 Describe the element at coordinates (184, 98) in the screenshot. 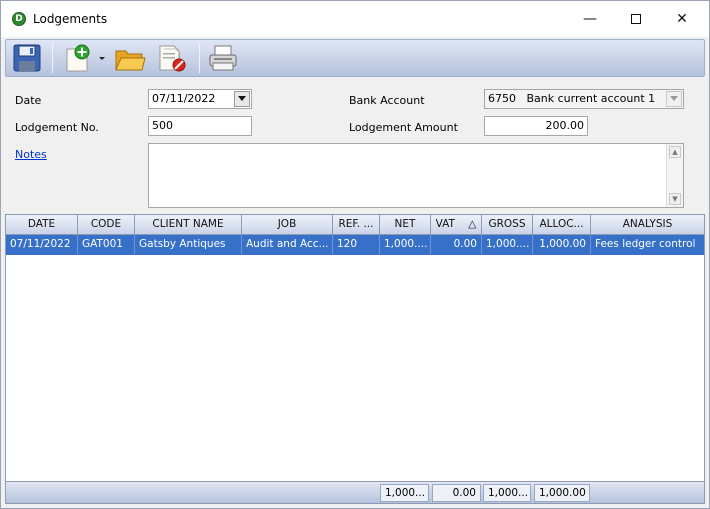

I see `date-value: 07/11/2022` at that location.